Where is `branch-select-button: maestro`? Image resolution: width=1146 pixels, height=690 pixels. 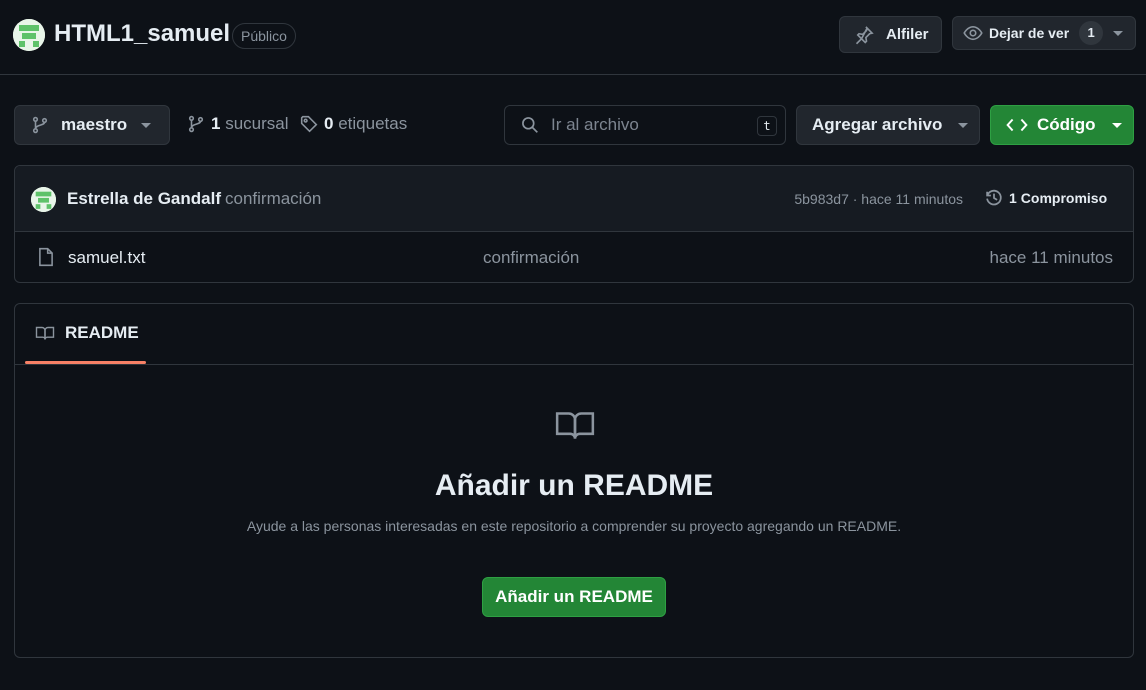 branch-select-button: maestro is located at coordinates (92, 125).